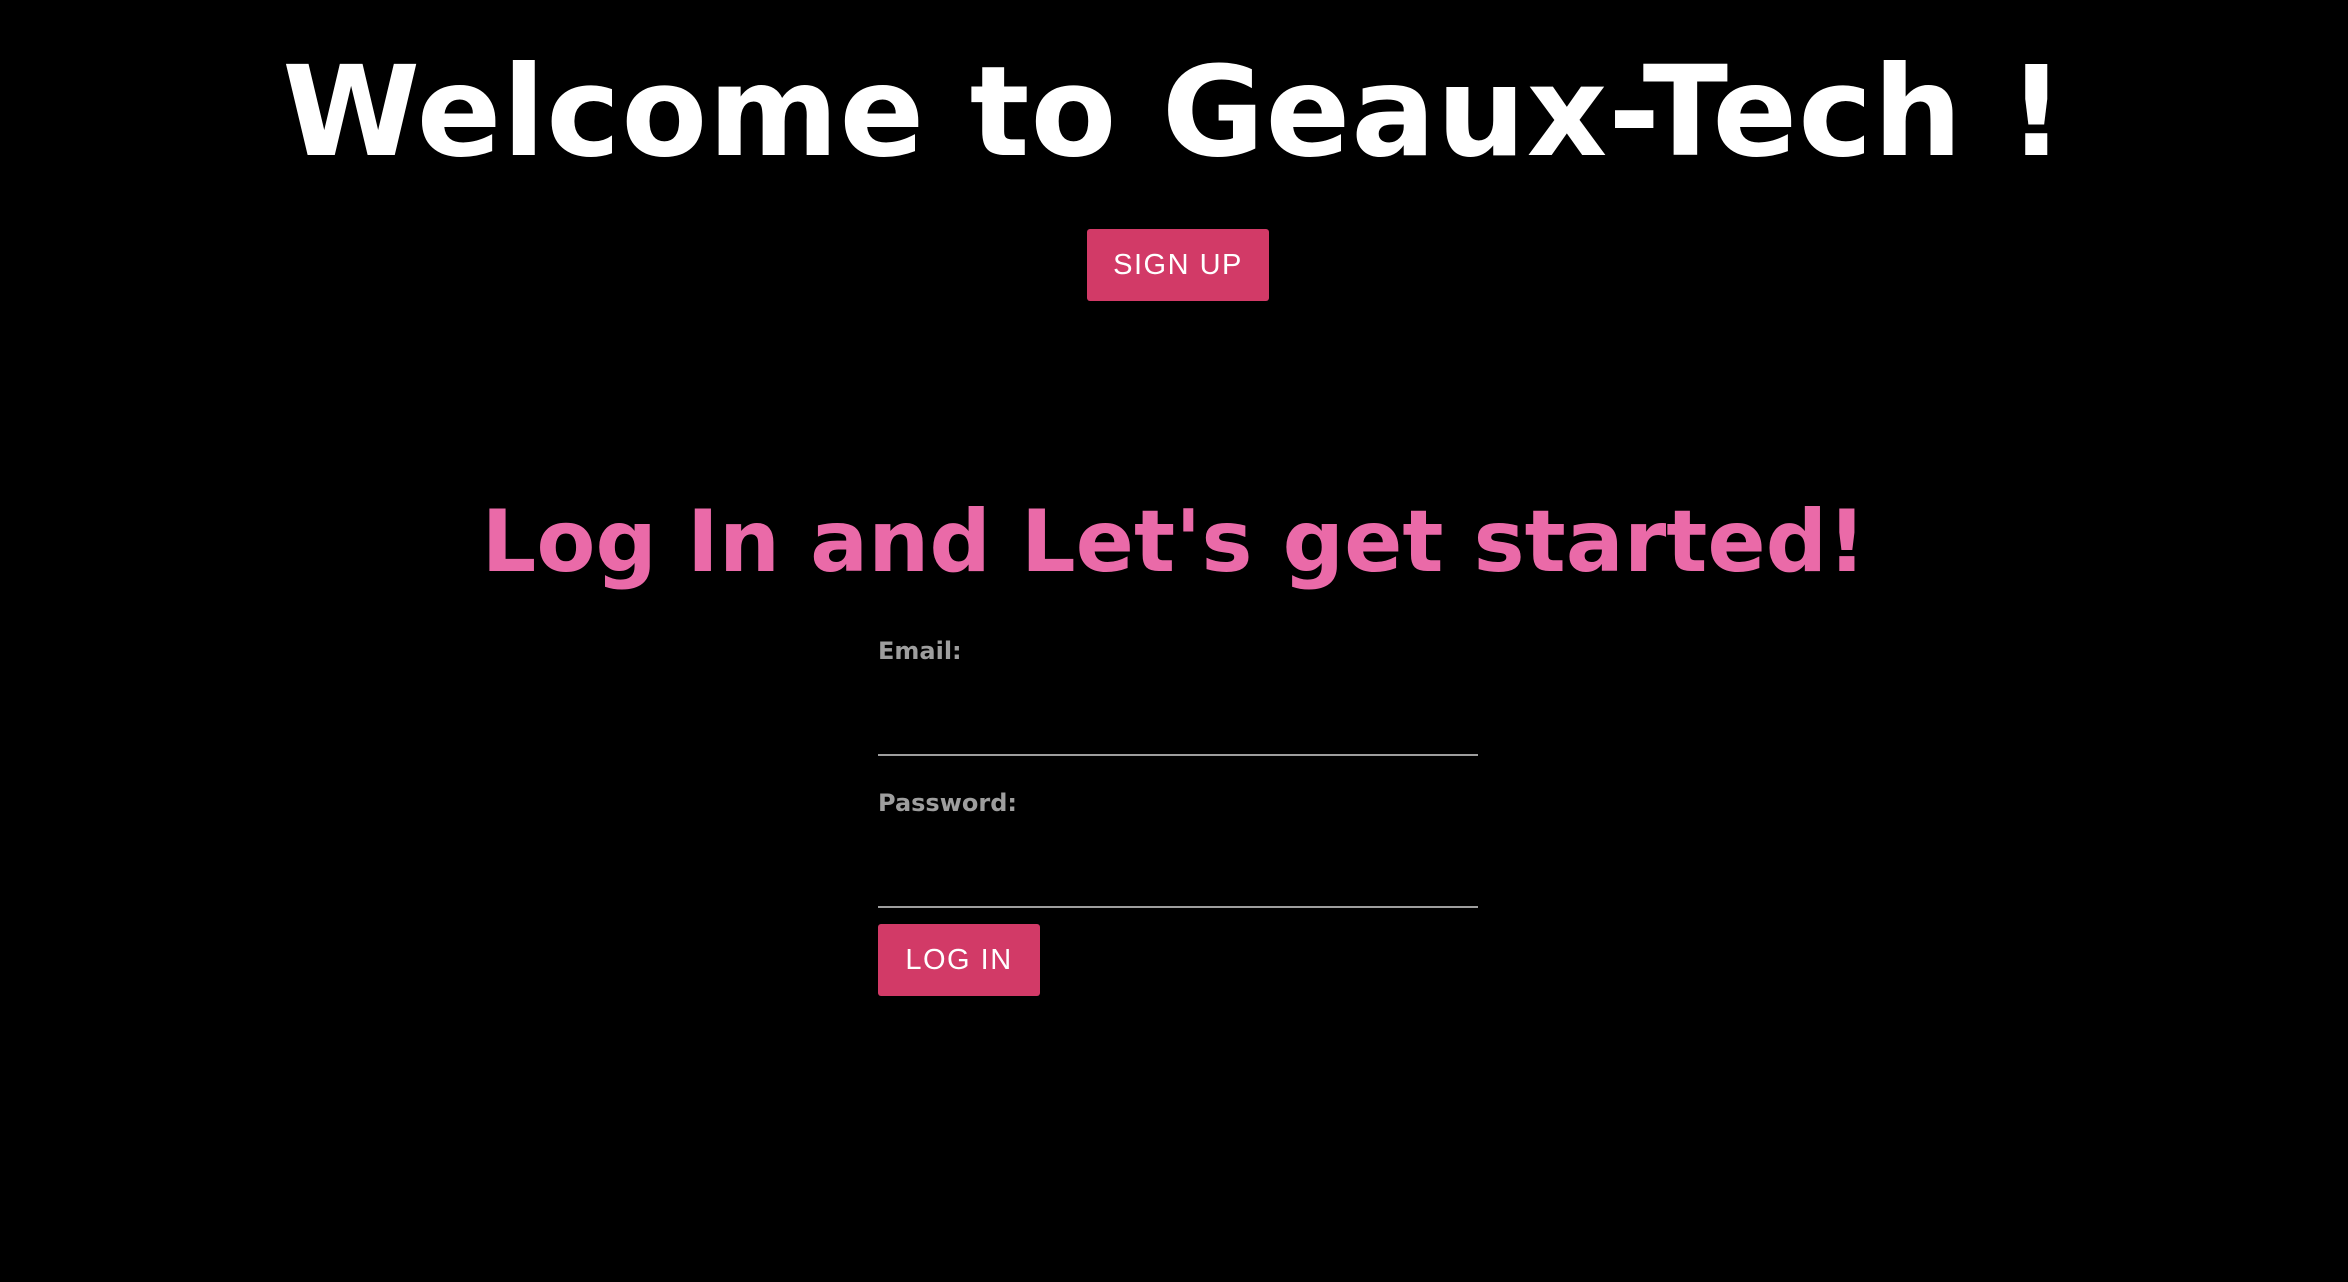 The width and height of the screenshot is (2348, 1282). I want to click on log-in-button: LOG IN, so click(959, 960).